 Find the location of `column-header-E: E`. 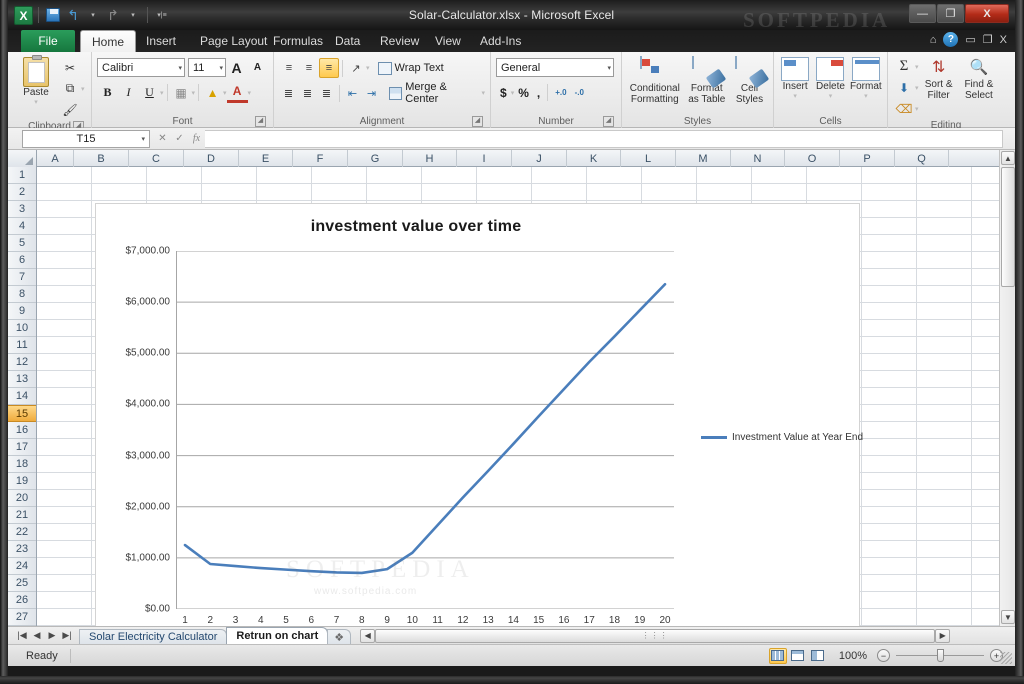

column-header-E: E is located at coordinates (266, 158).